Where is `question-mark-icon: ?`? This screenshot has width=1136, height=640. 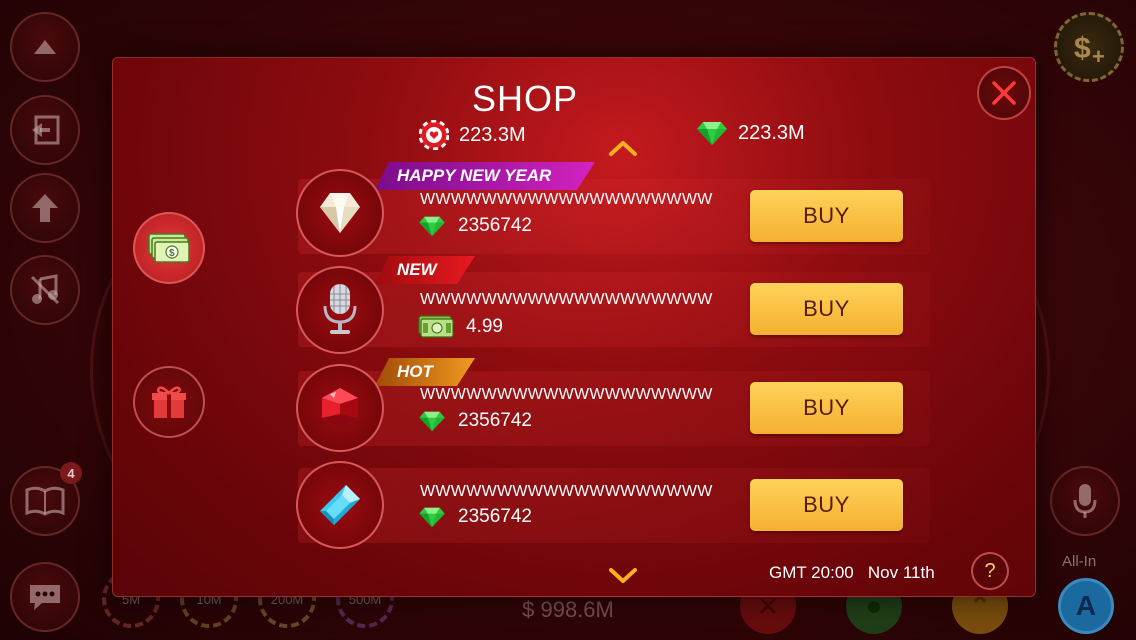 question-mark-icon: ? is located at coordinates (990, 570).